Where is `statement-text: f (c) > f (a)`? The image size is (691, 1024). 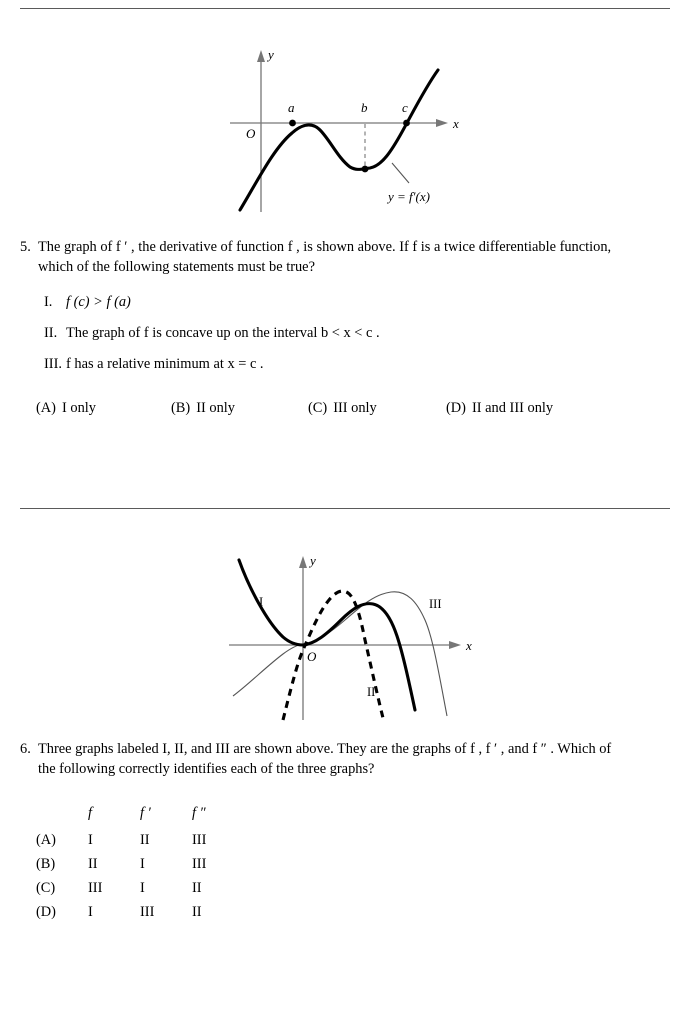
statement-text: f (c) > f (a) is located at coordinates (98, 302).